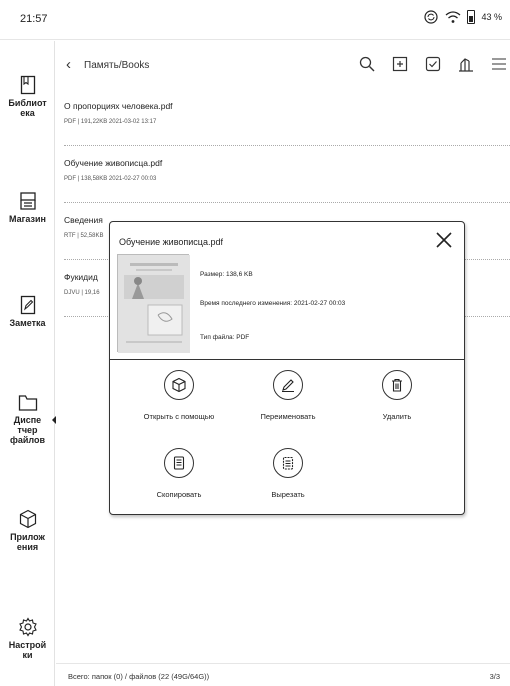  What do you see at coordinates (288, 385) in the screenshot?
I see `pencil-icon` at bounding box center [288, 385].